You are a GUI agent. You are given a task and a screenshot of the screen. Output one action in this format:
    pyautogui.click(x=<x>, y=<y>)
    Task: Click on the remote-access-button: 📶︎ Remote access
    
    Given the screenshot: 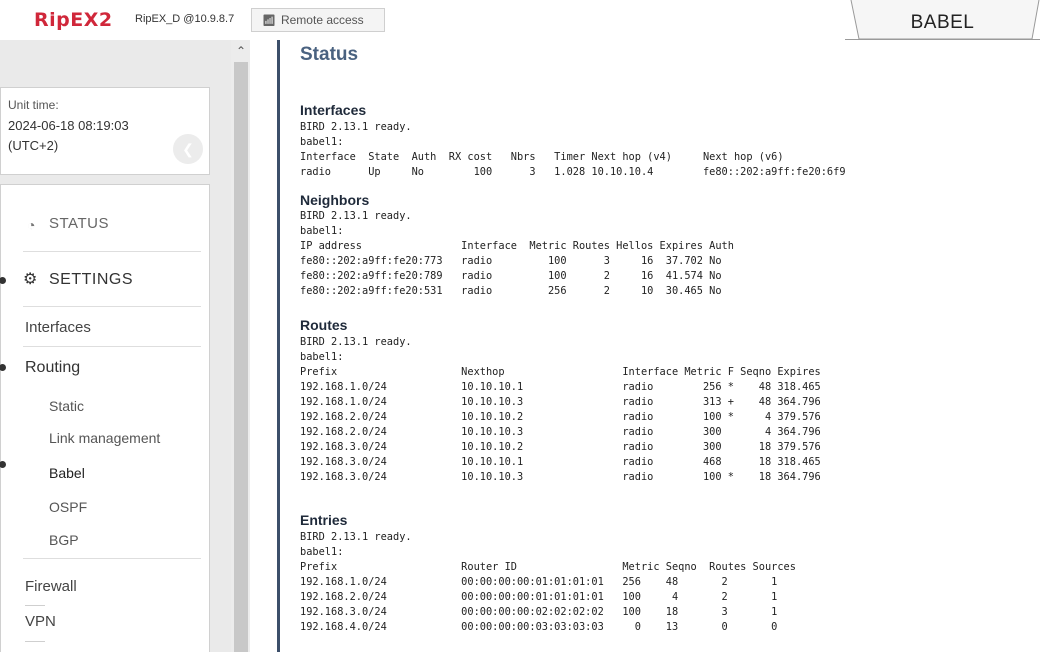 What is the action you would take?
    pyautogui.click(x=318, y=20)
    